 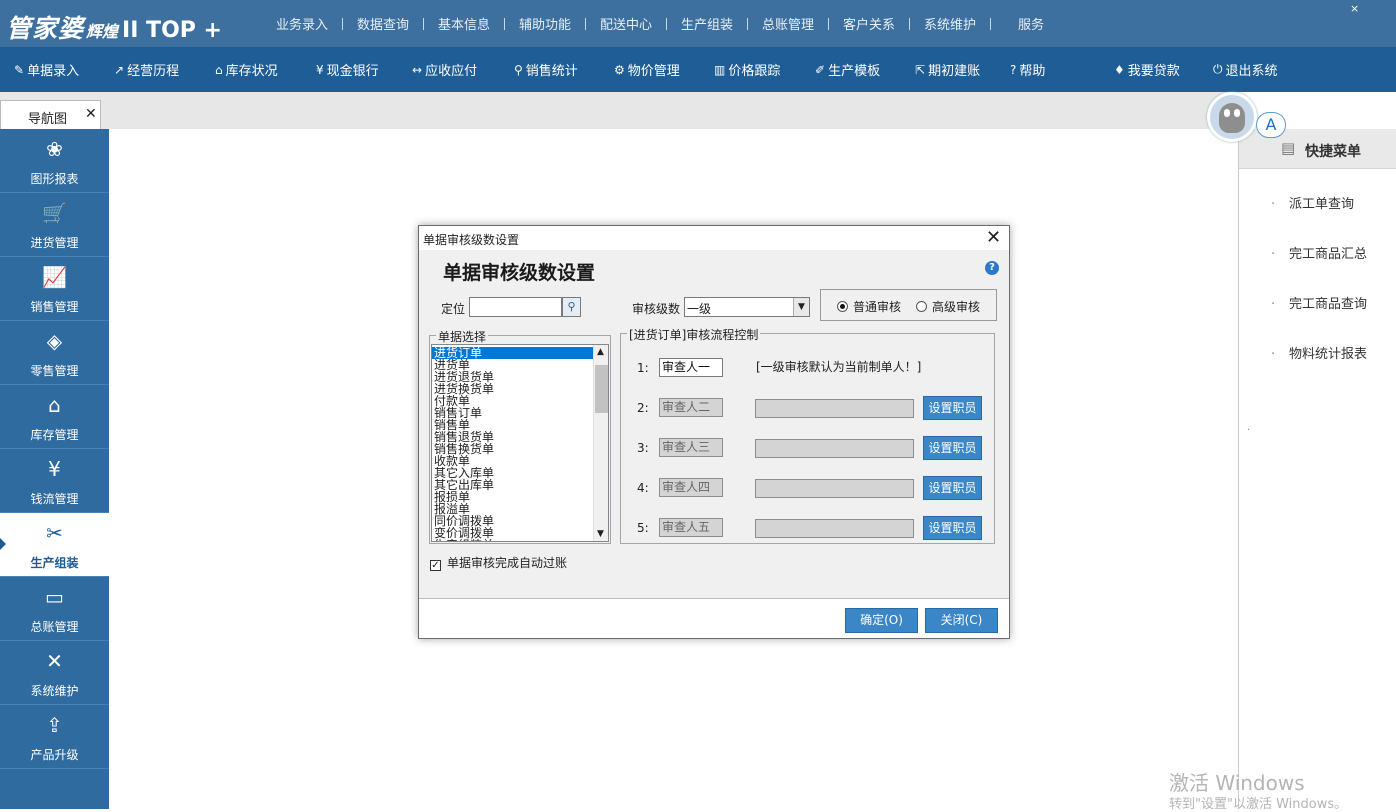 I want to click on quick-menu-label: 物料统计报表, so click(x=1328, y=354).